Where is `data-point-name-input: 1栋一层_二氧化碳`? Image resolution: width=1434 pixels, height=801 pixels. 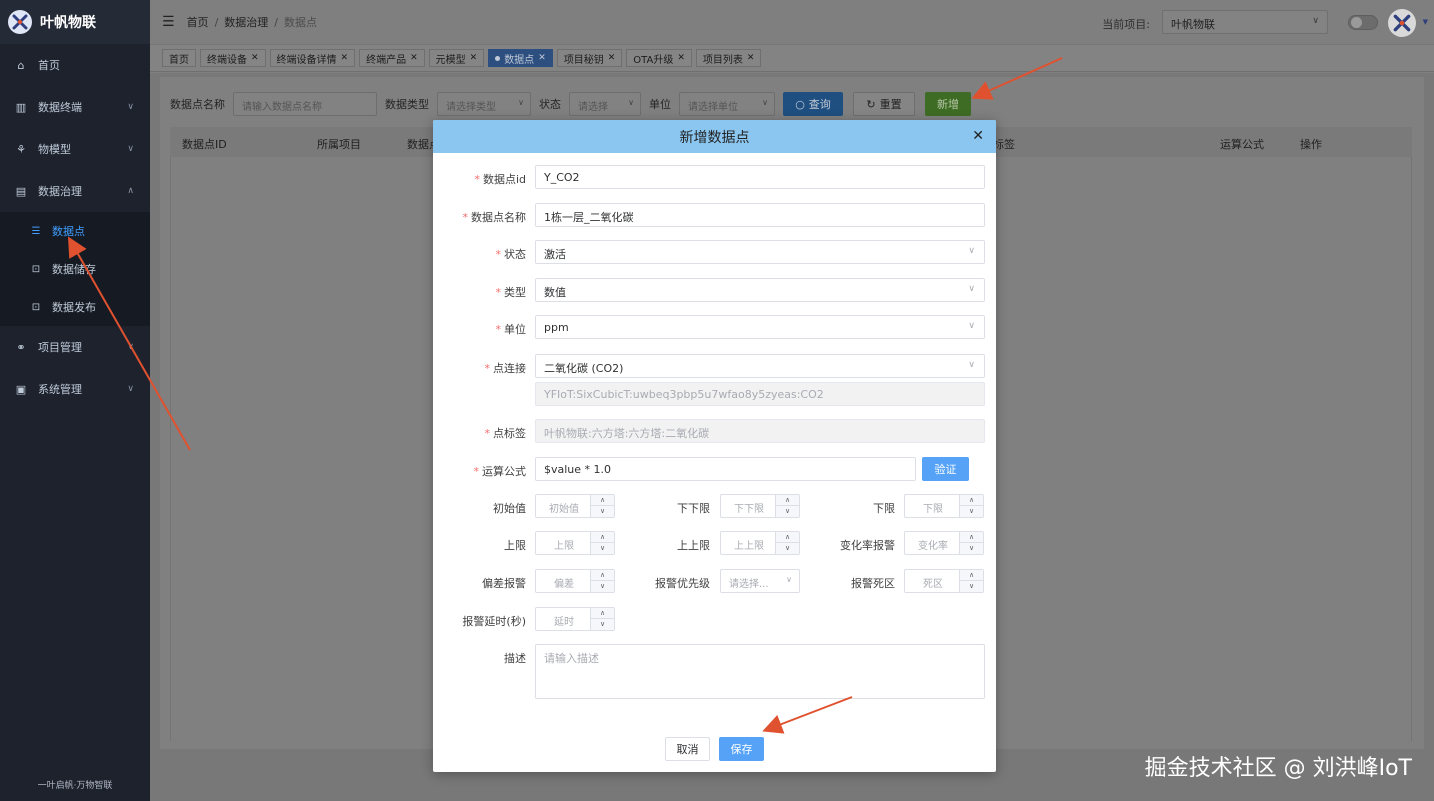 data-point-name-input: 1栋一层_二氧化碳 is located at coordinates (760, 215).